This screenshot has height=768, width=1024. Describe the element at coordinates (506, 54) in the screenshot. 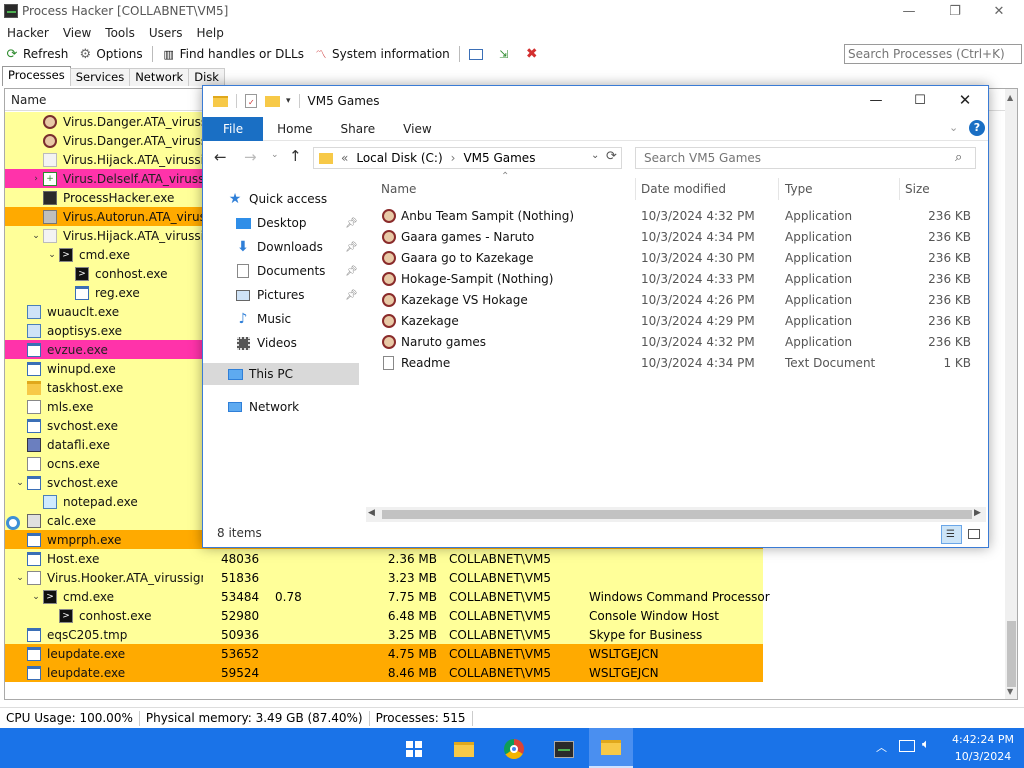

I see `export-button: ⇲` at that location.